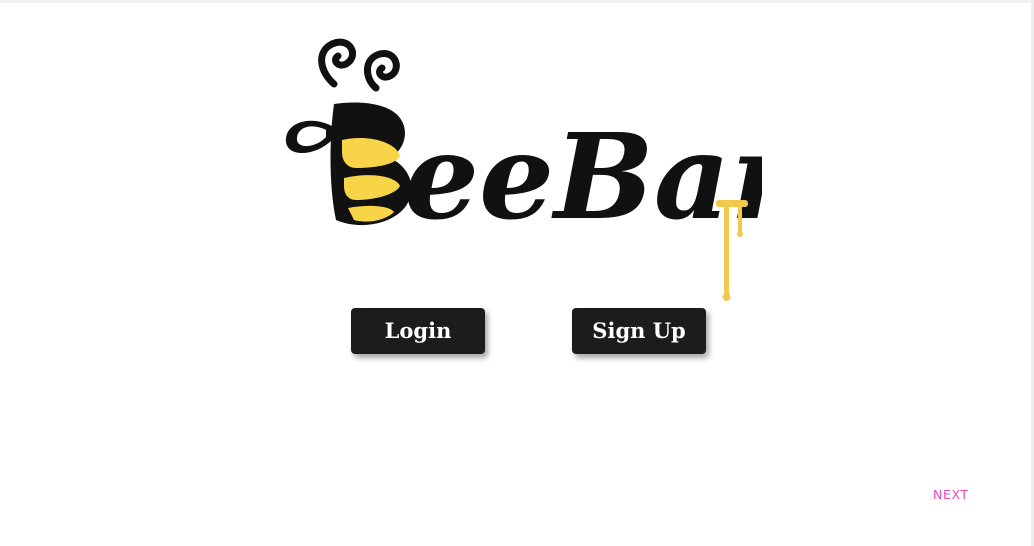  I want to click on sign-up-button: Sign Up, so click(639, 331).